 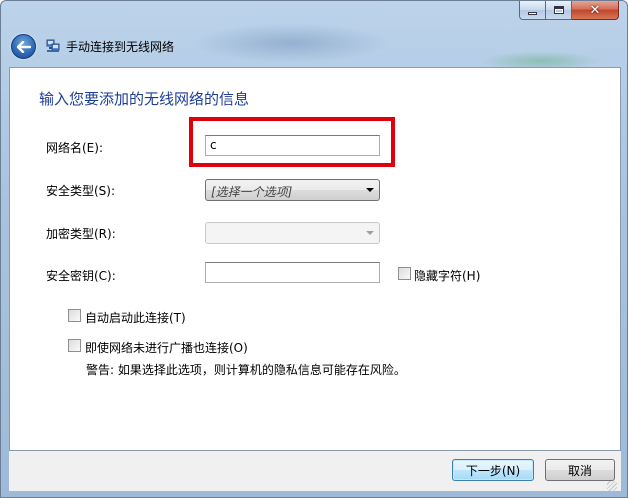 What do you see at coordinates (135, 317) in the screenshot?
I see `auto-start-label: 自动启动此连接(T)` at bounding box center [135, 317].